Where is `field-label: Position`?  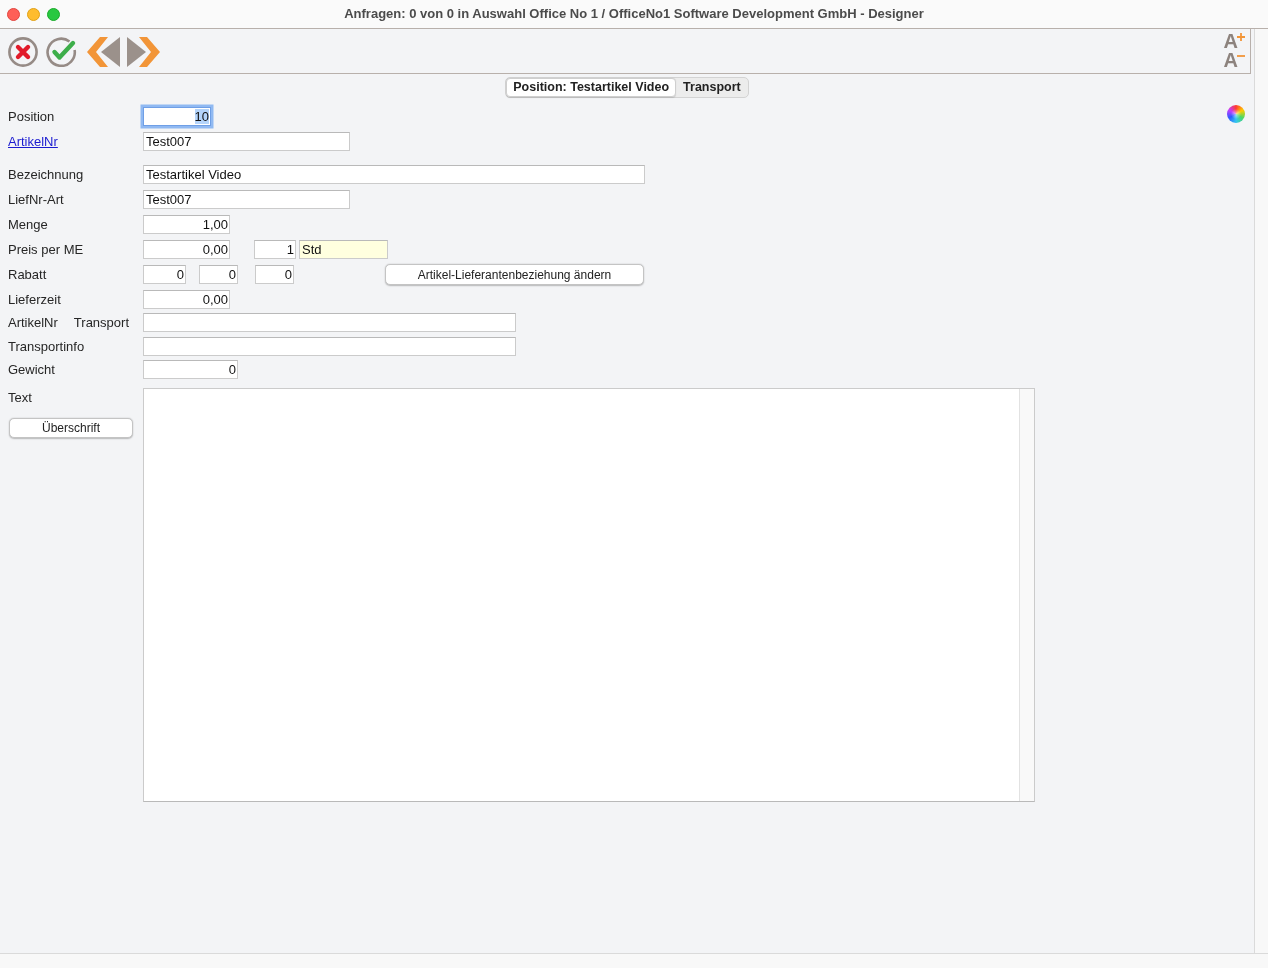
field-label: Position is located at coordinates (31, 117).